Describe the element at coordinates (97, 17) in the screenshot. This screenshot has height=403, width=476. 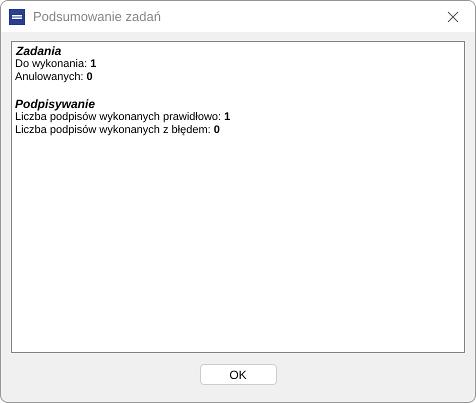
I see `window-title: Podsumowanie zadań` at that location.